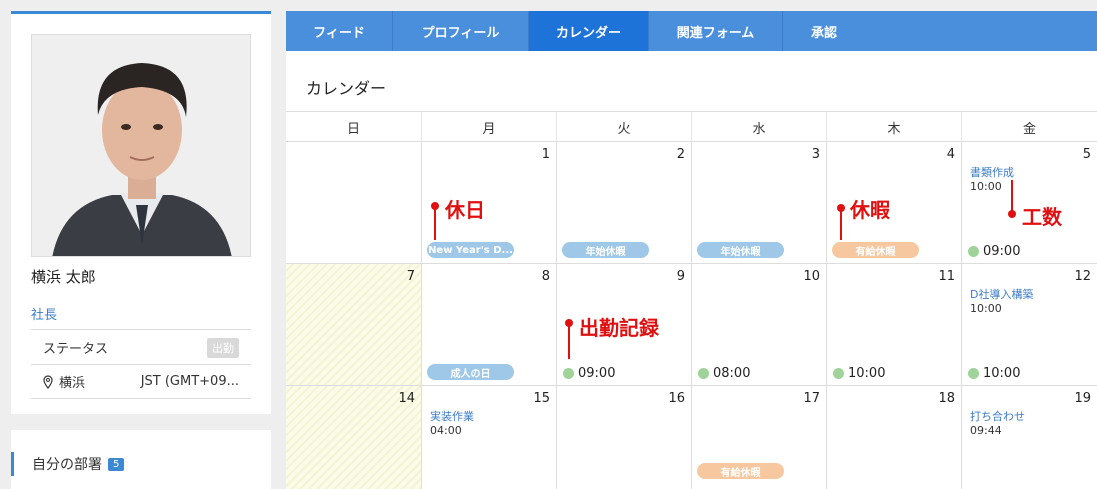  Describe the element at coordinates (489, 325) in the screenshot. I see `day-cell-8: 8 成人の日` at that location.